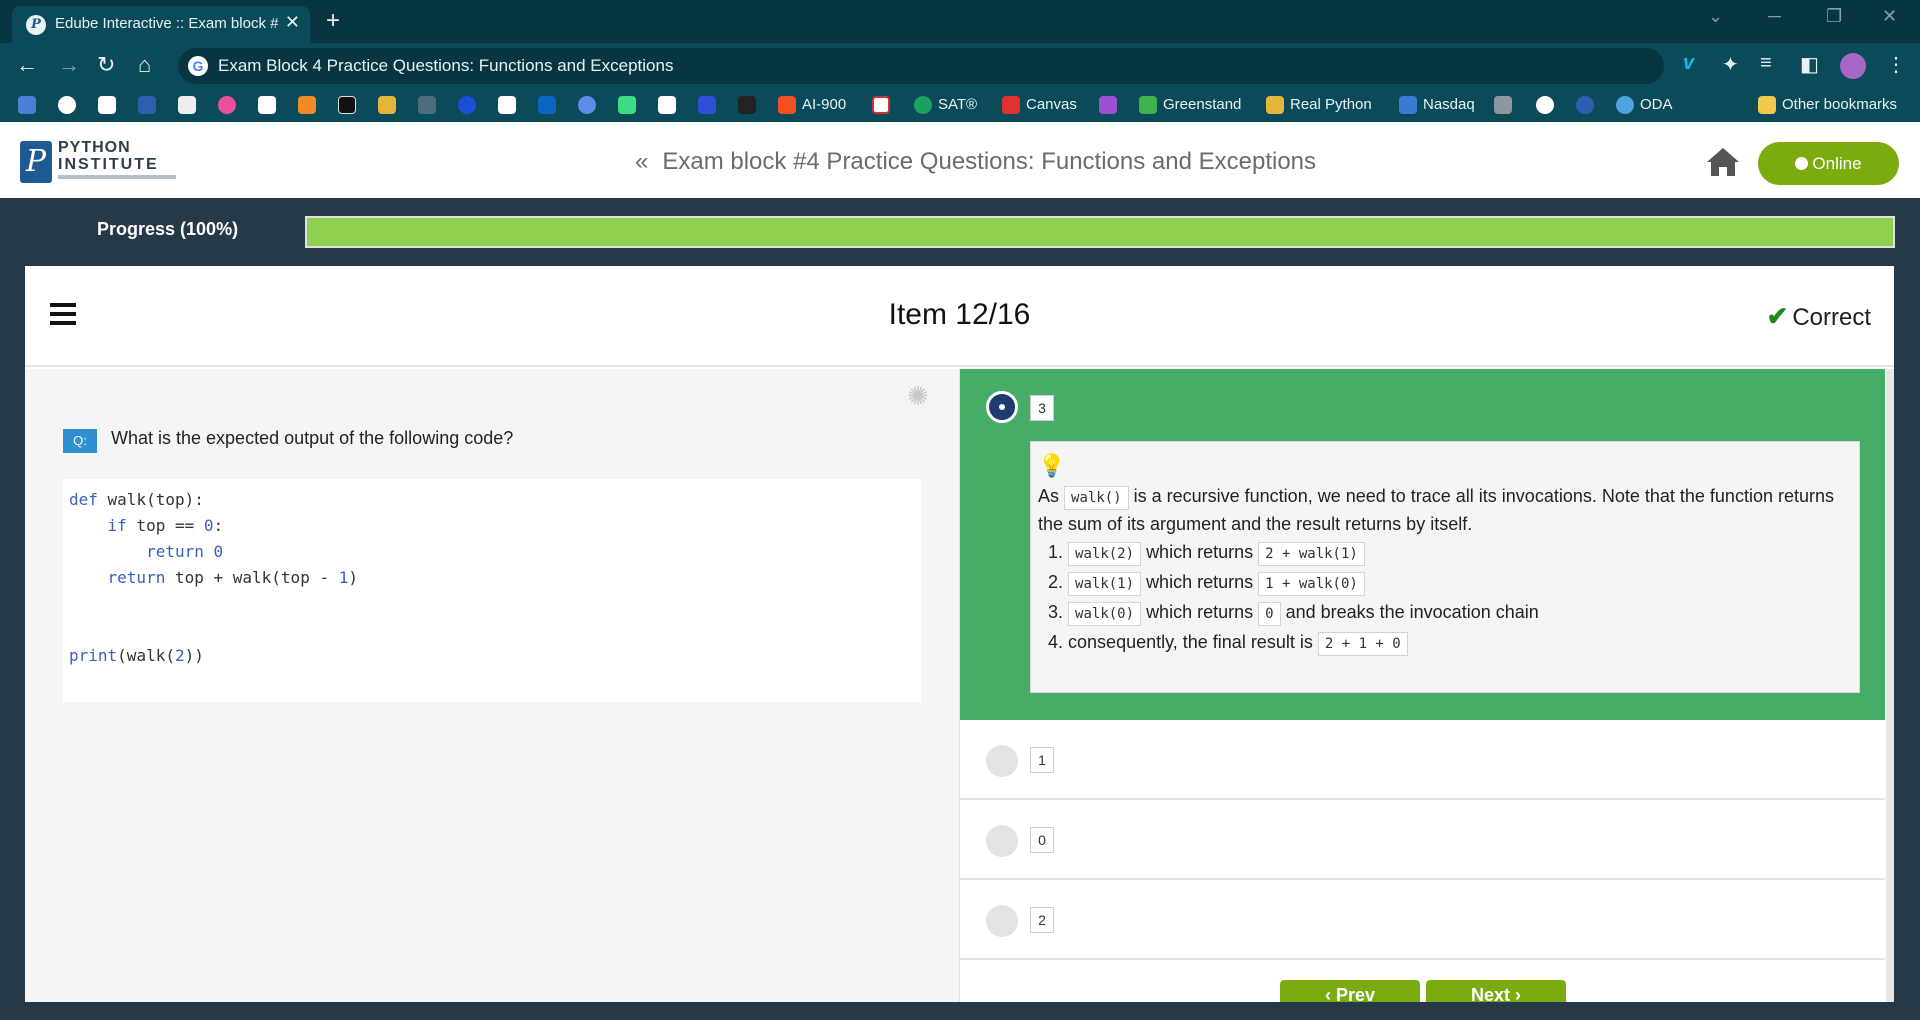  Describe the element at coordinates (1837, 163) in the screenshot. I see `online-label: Online` at that location.